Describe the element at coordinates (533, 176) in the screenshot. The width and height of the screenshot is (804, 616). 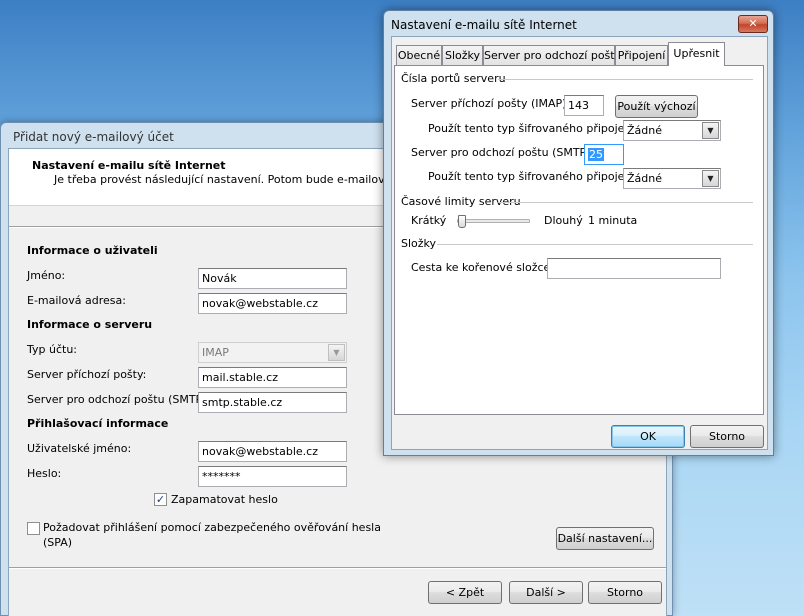
I see `encryption-label-outgoing: Použít tento typ šifrovaného připojení:` at that location.